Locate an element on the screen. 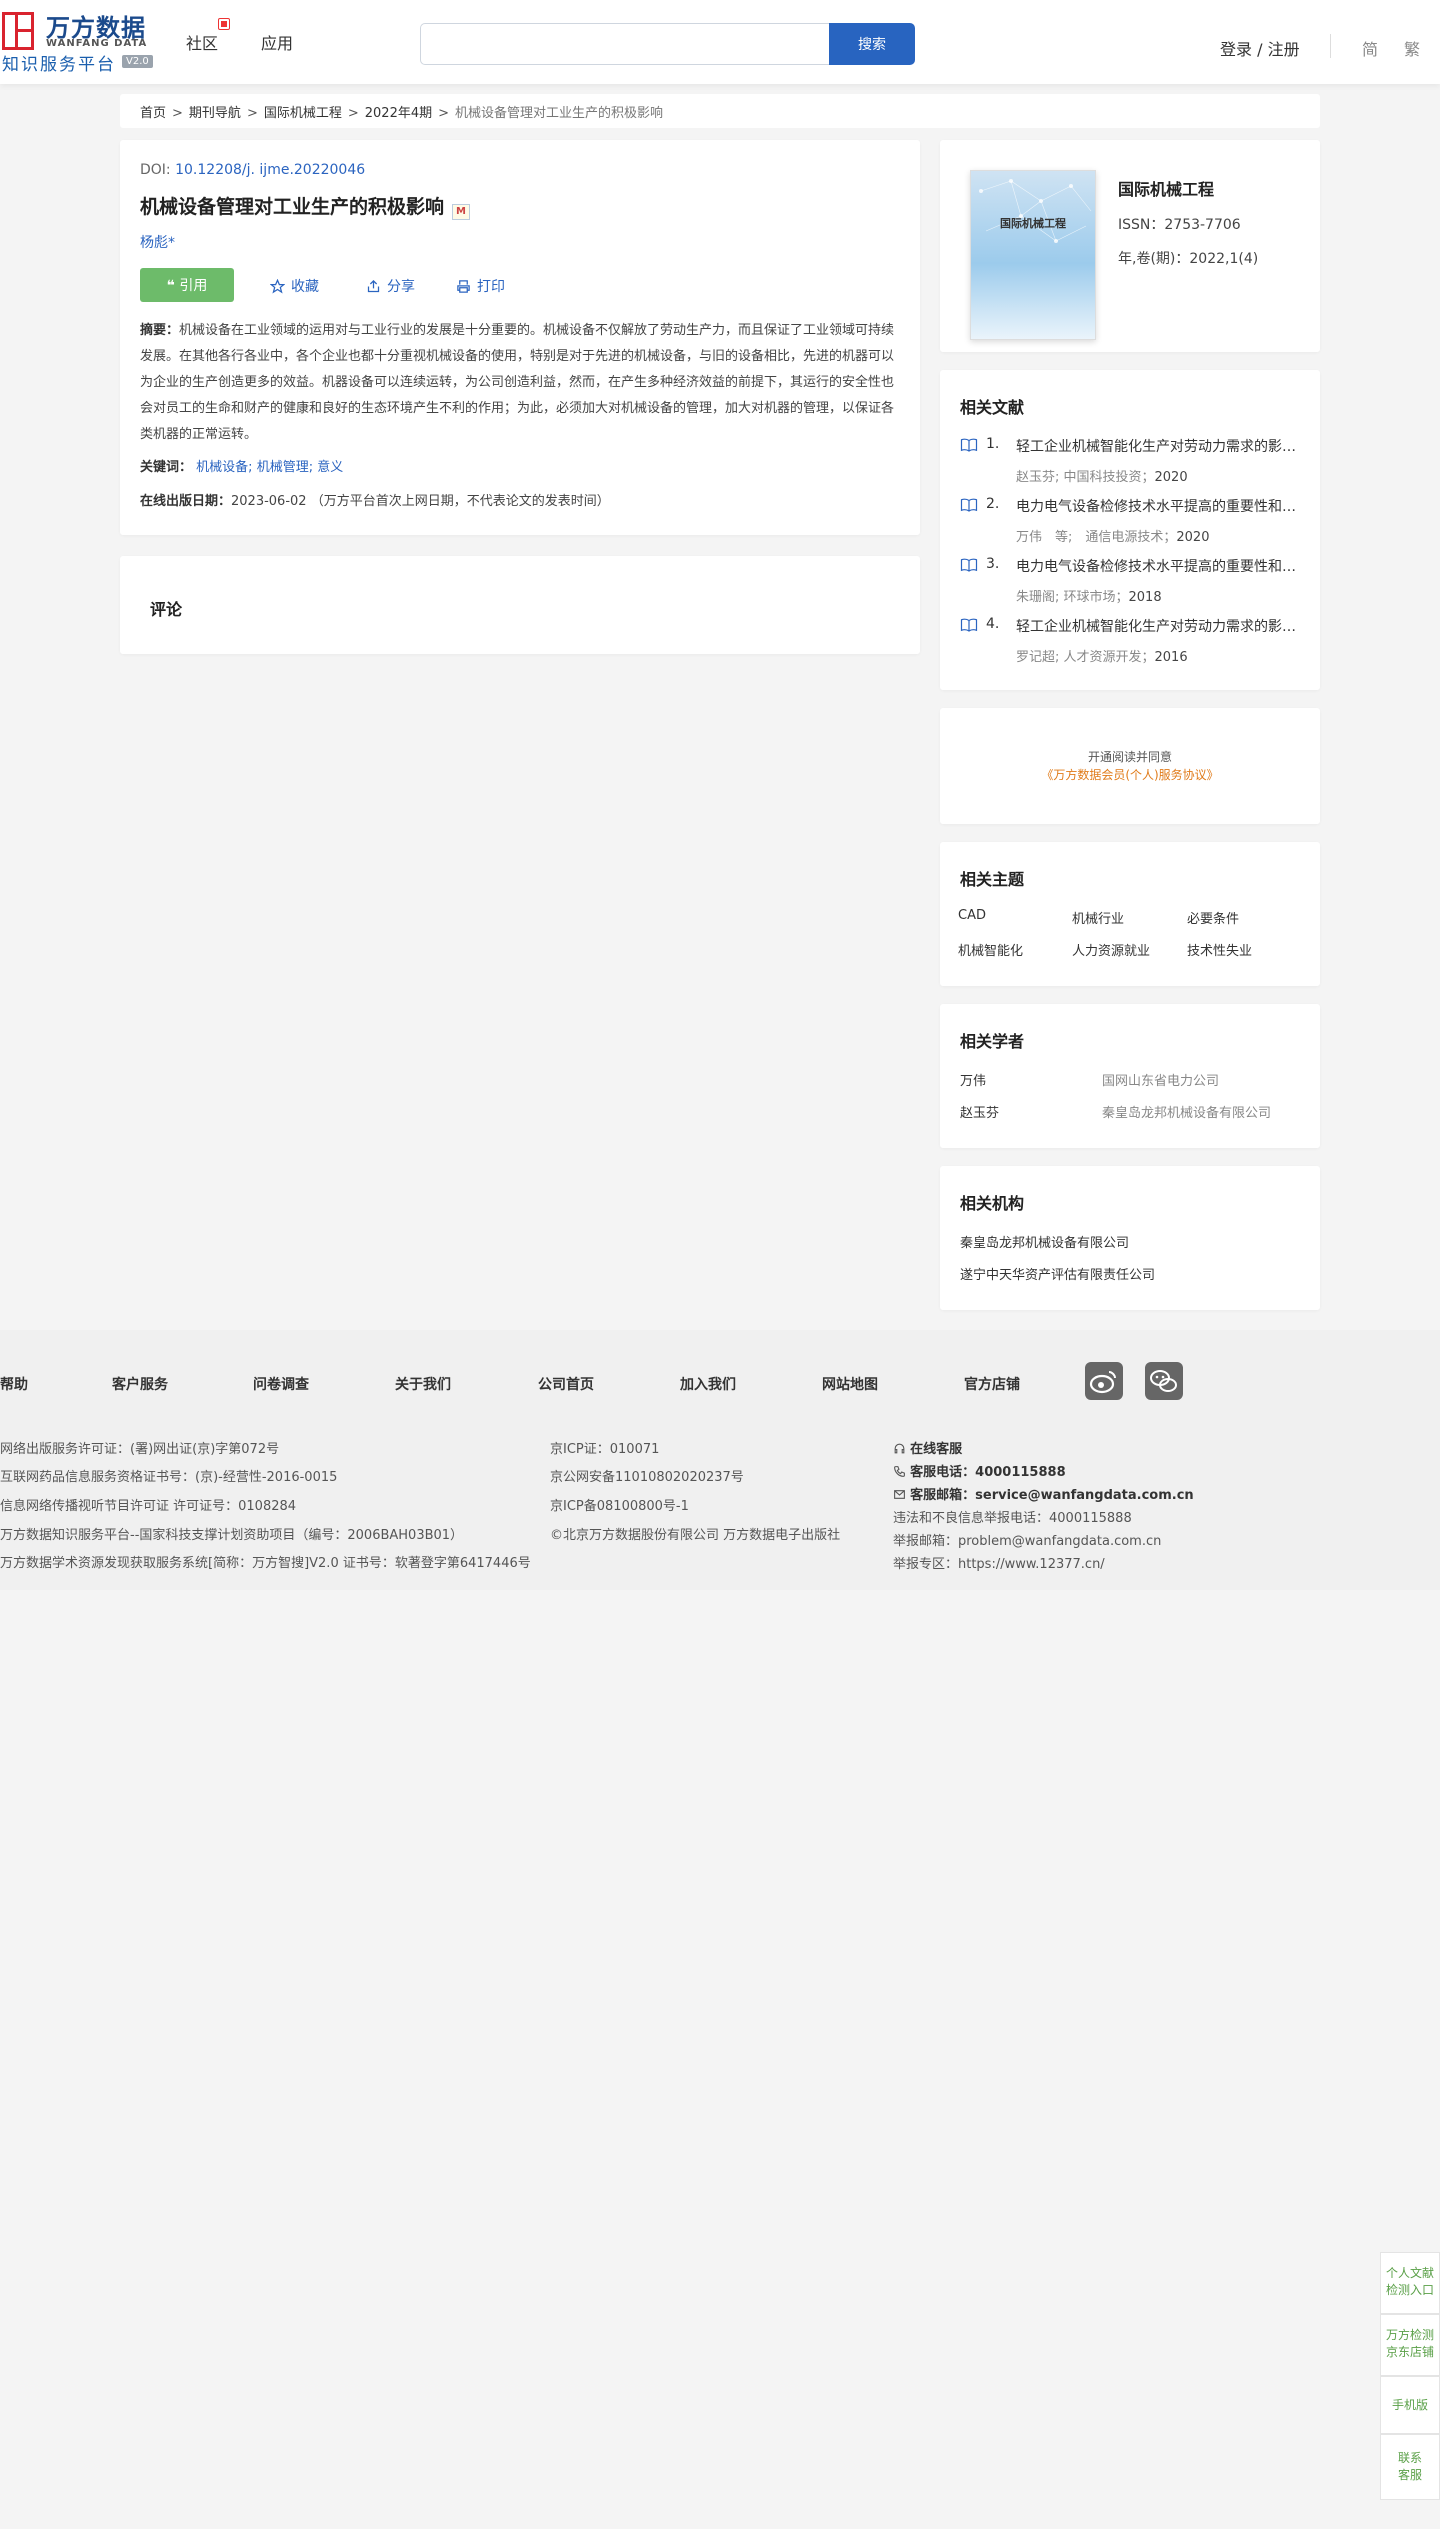  logo-text-en: WANFANG DATA is located at coordinates (97, 43).